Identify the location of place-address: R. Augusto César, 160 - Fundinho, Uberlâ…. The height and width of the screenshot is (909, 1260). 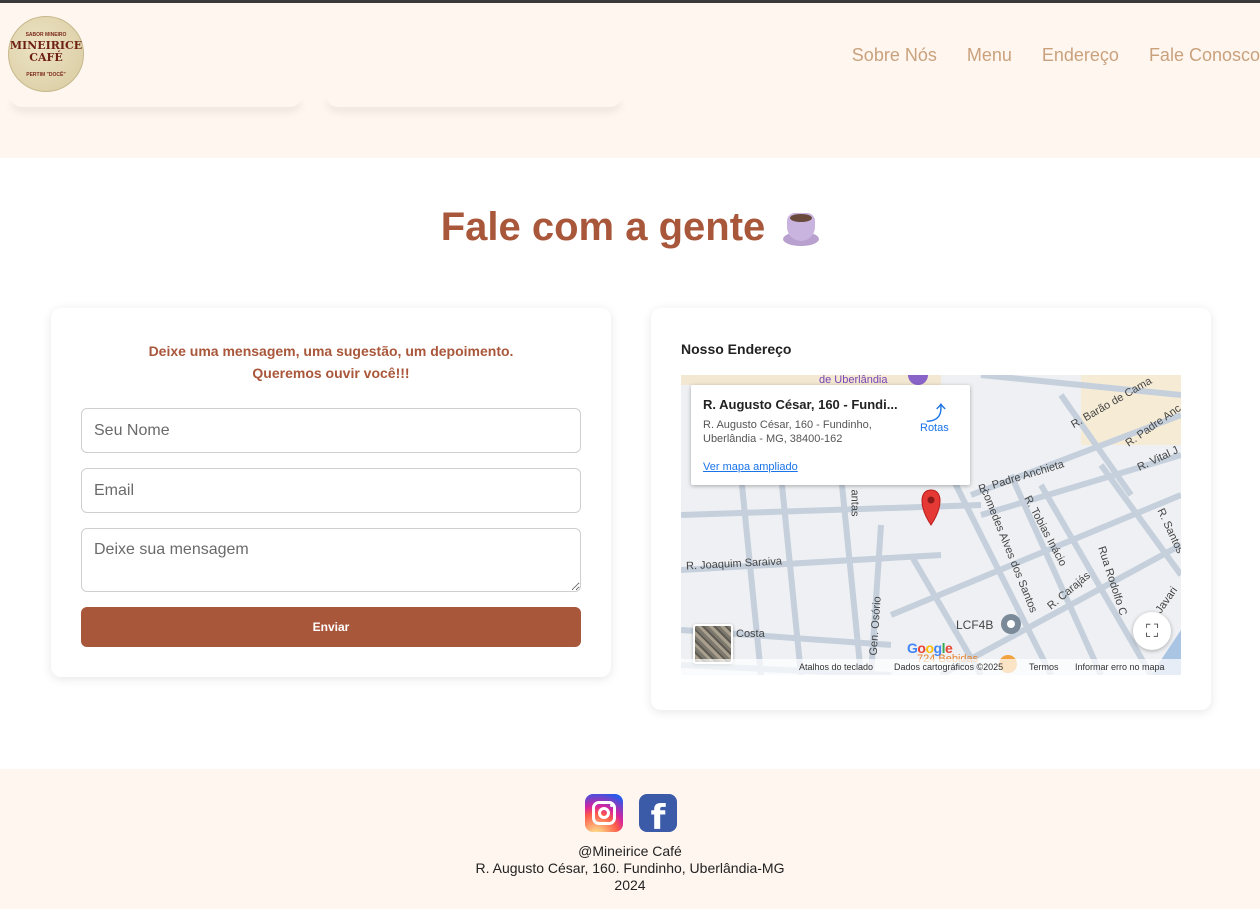
(787, 432).